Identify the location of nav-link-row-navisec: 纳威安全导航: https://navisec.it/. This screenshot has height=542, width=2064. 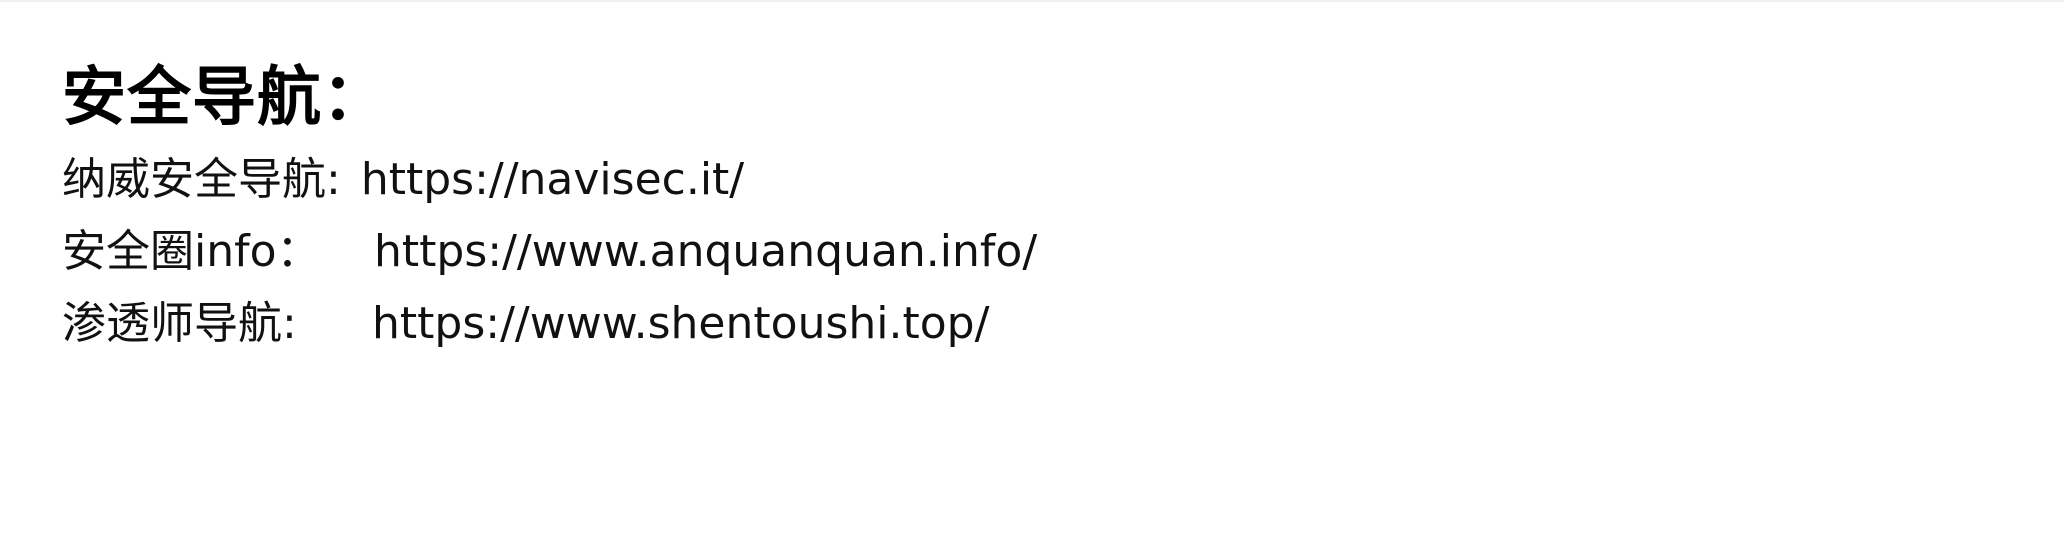
(549, 180).